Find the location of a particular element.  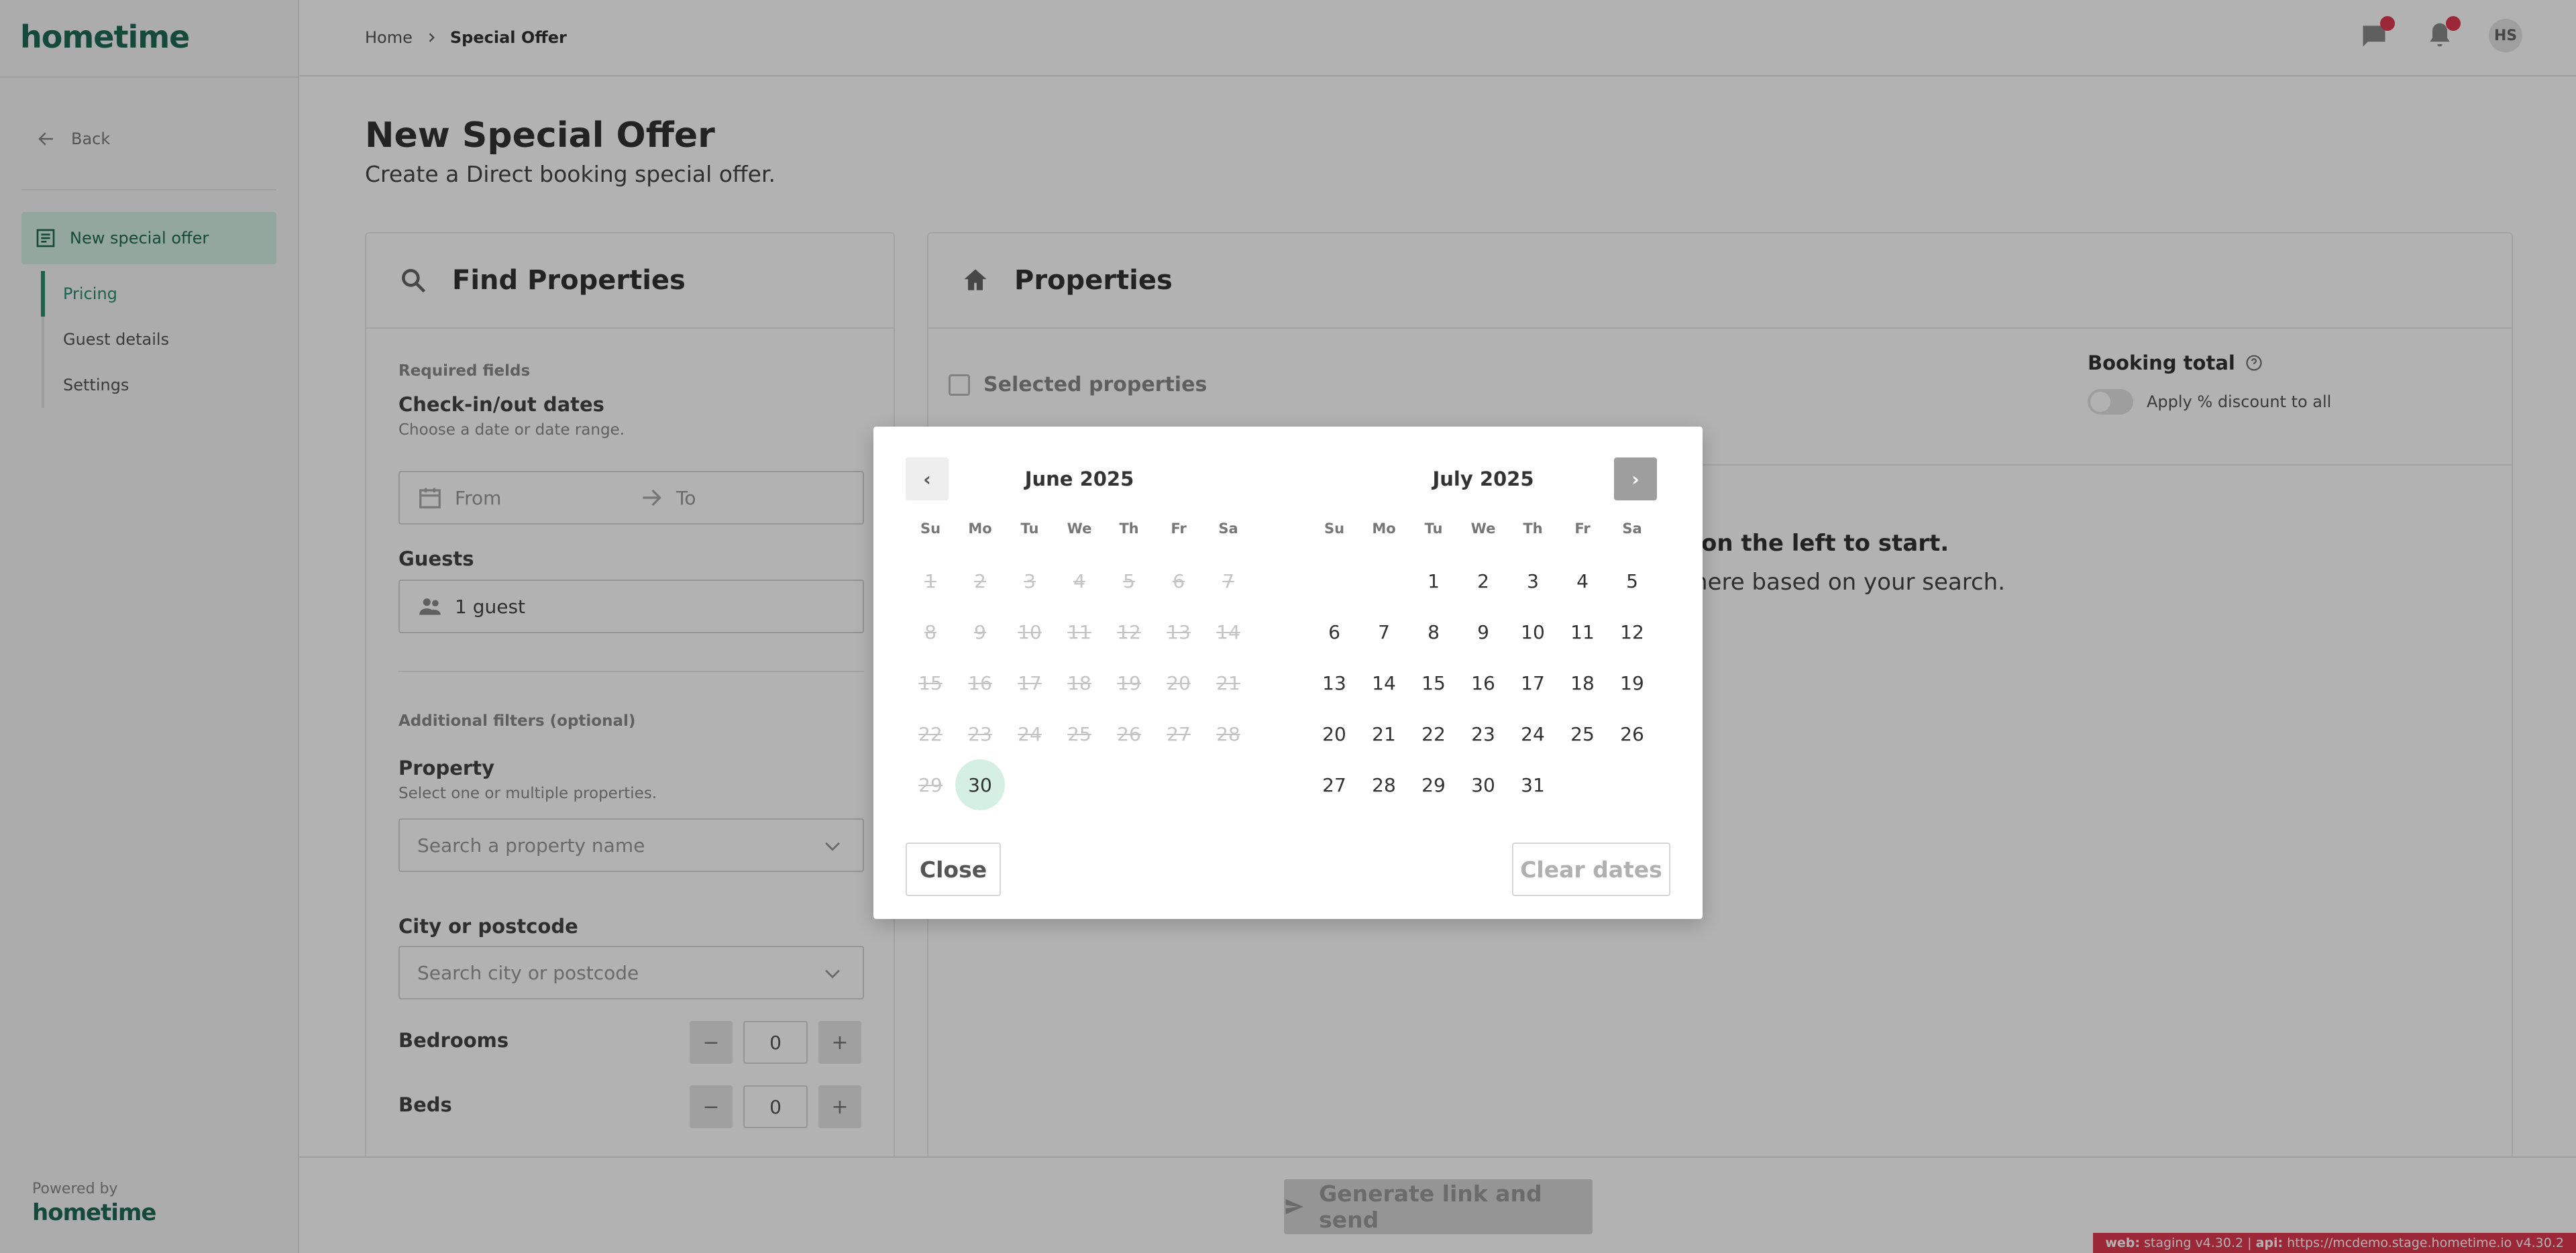

calendar-day-number: 17 is located at coordinates (1533, 682).